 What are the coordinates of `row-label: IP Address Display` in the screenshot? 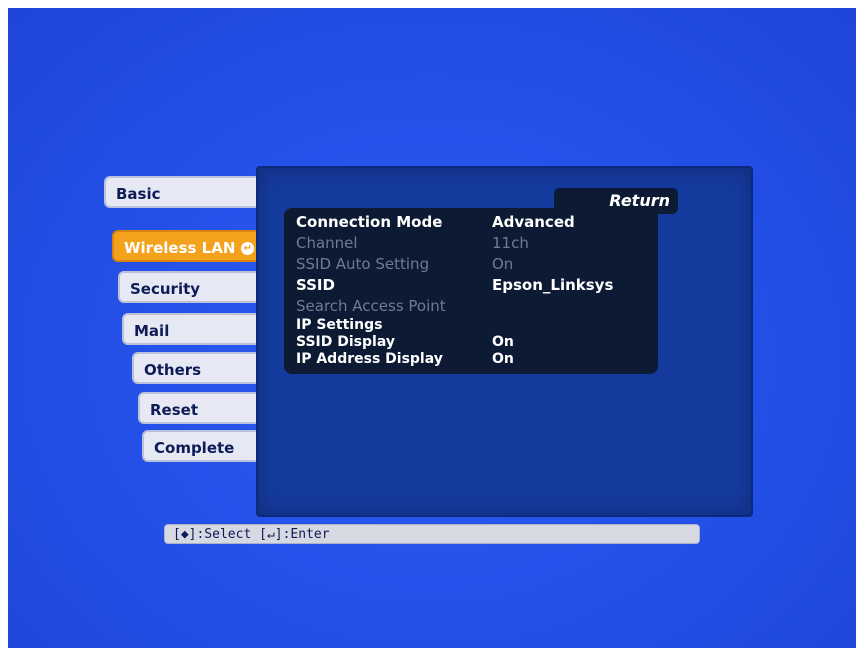 It's located at (369, 359).